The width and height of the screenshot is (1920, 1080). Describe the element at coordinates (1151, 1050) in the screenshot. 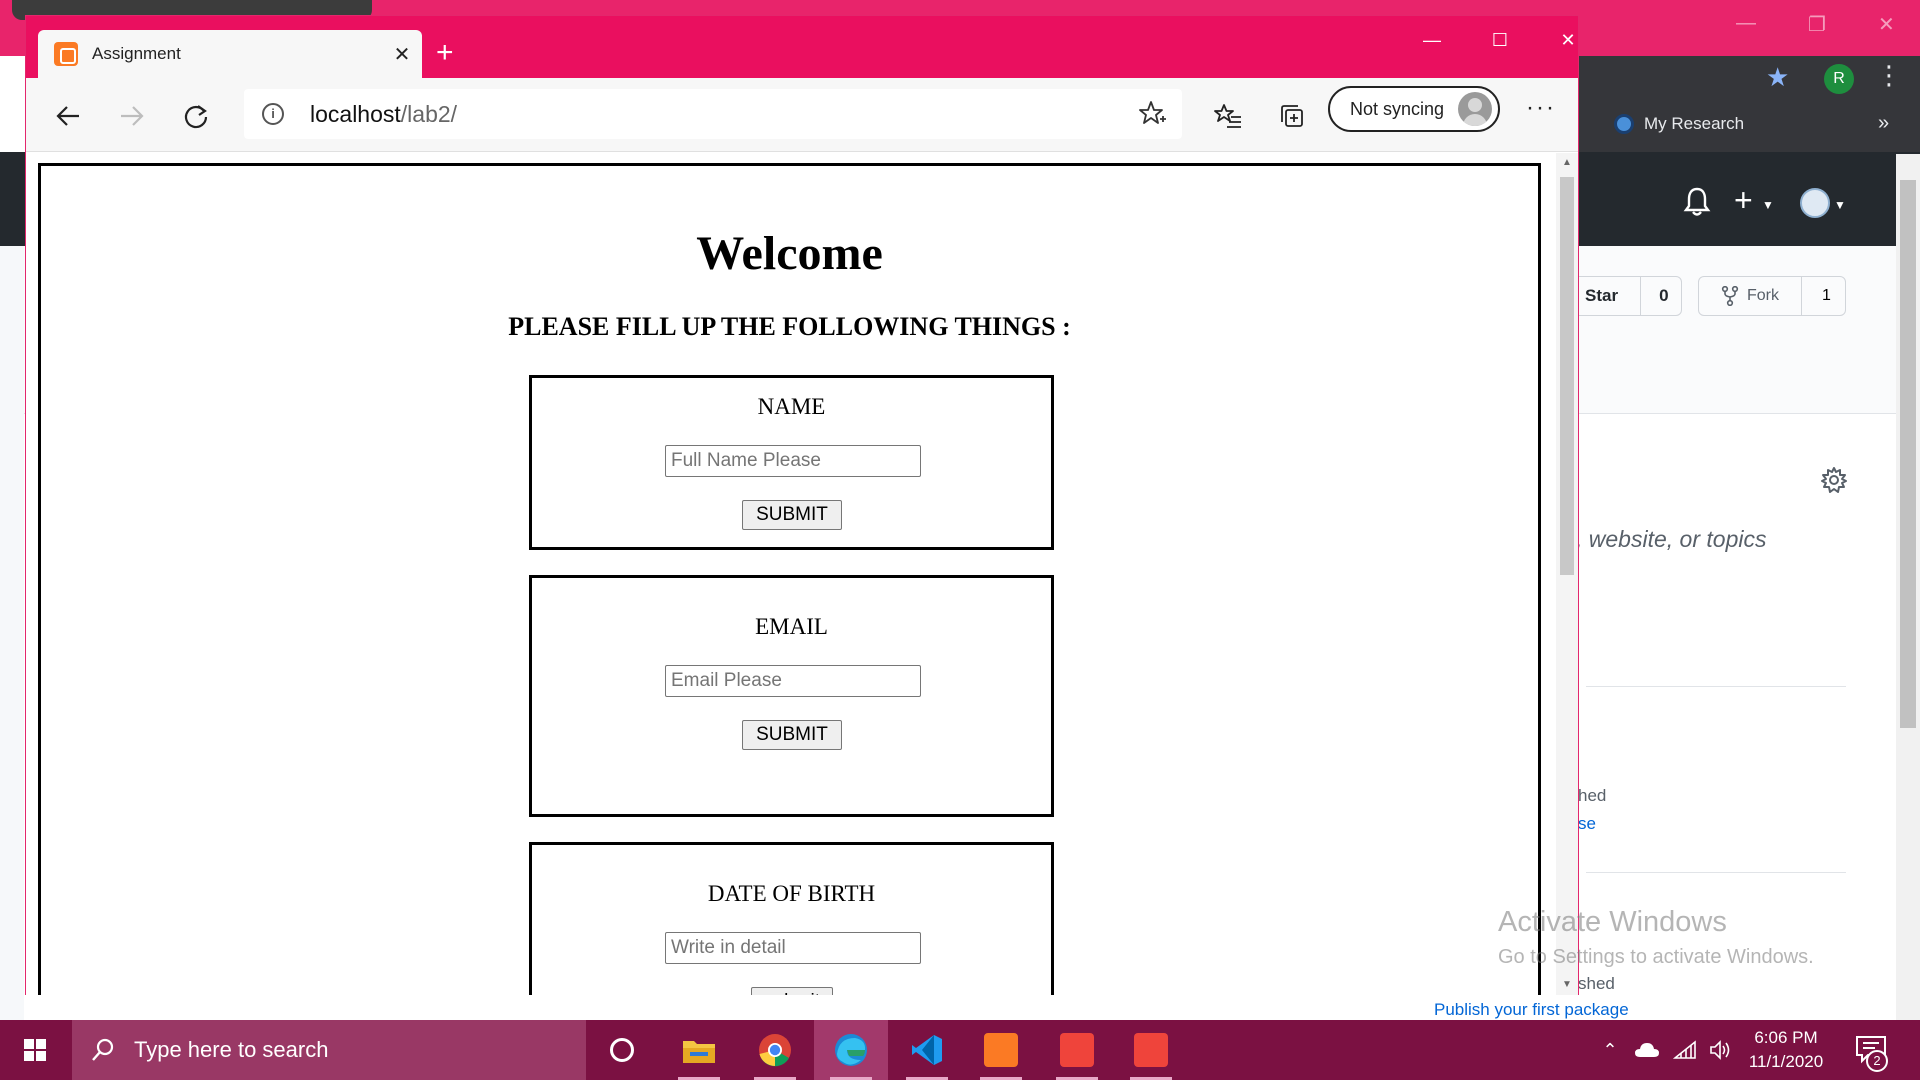

I see `taskbar-anydesk-second` at that location.